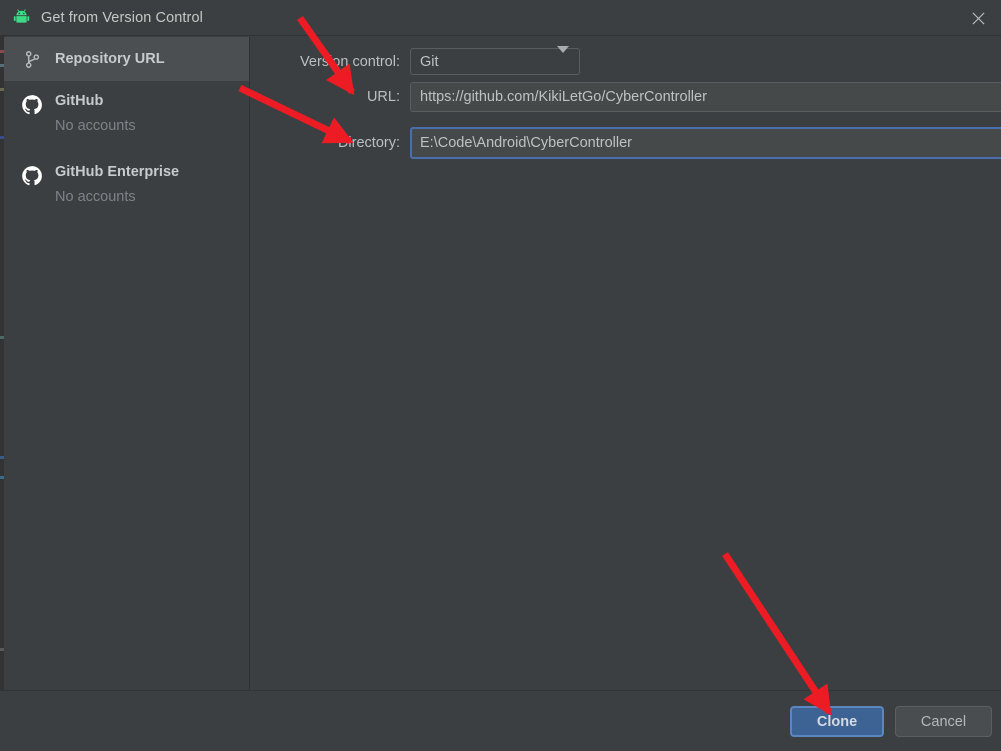 This screenshot has width=1001, height=751. What do you see at coordinates (943, 721) in the screenshot?
I see `cancel-button: Cancel` at bounding box center [943, 721].